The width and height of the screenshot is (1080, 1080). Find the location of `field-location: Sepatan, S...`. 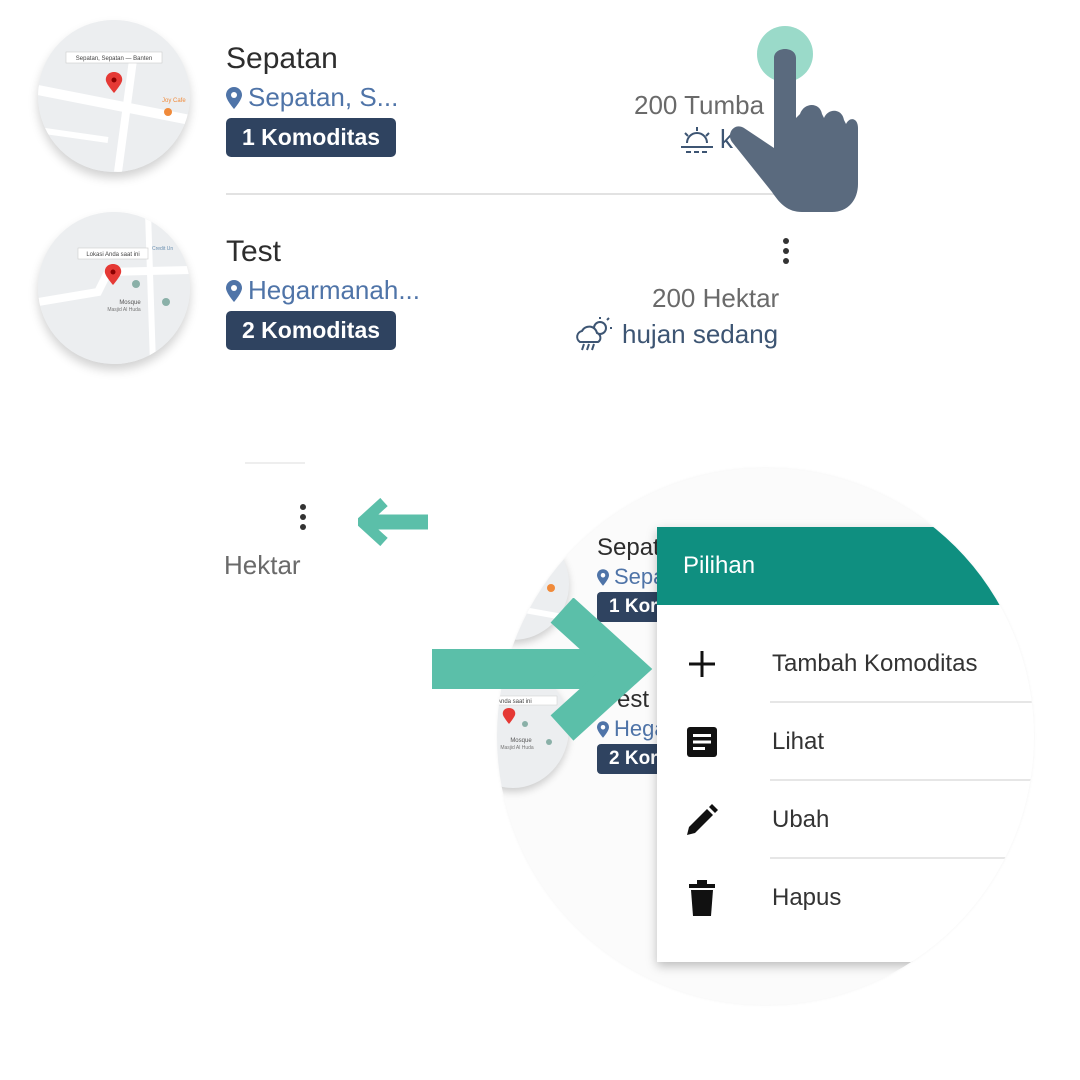

field-location: Sepatan, S... is located at coordinates (312, 97).